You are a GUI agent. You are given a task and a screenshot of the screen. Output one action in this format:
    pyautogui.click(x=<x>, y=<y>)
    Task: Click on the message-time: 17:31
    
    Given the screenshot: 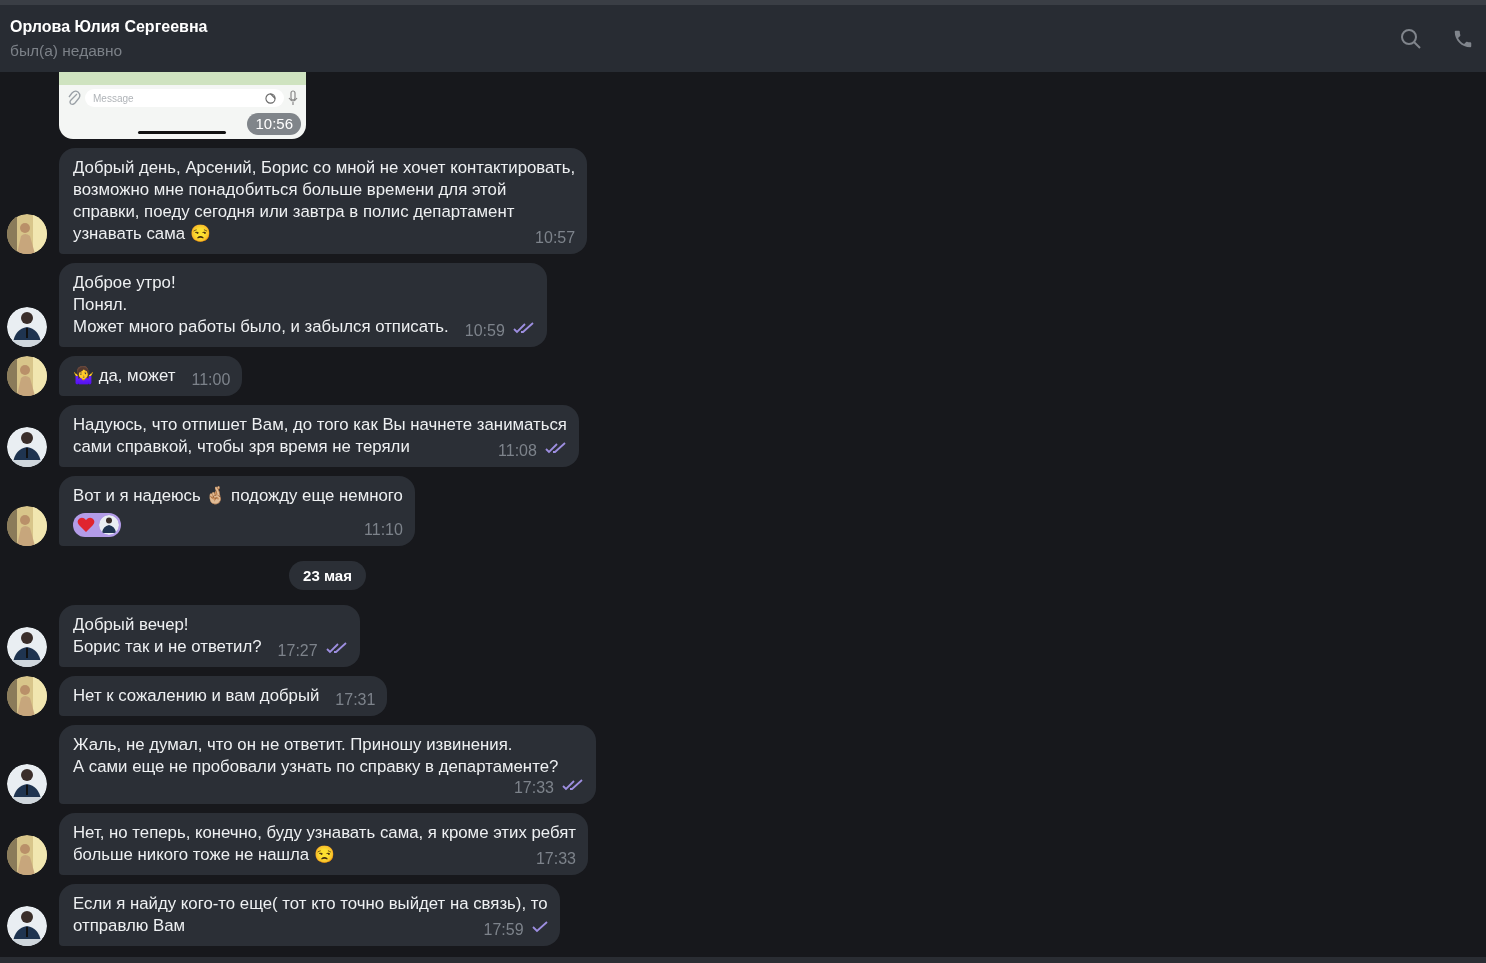 What is the action you would take?
    pyautogui.click(x=355, y=700)
    